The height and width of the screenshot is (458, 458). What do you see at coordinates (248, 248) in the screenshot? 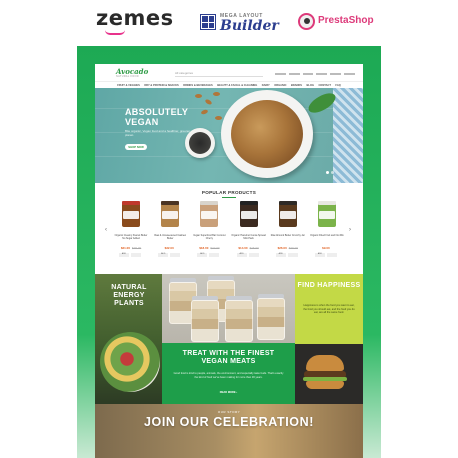
I see `product-price: $14.00 $16.00` at bounding box center [248, 248].